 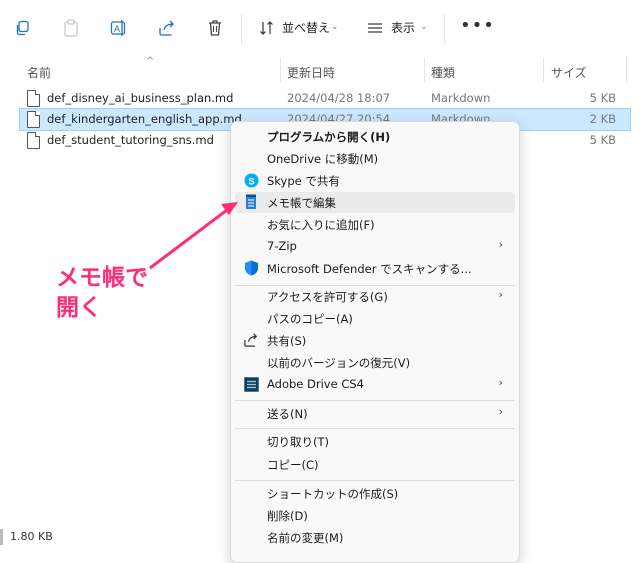 I want to click on file-size: 2 KB, so click(x=602, y=119).